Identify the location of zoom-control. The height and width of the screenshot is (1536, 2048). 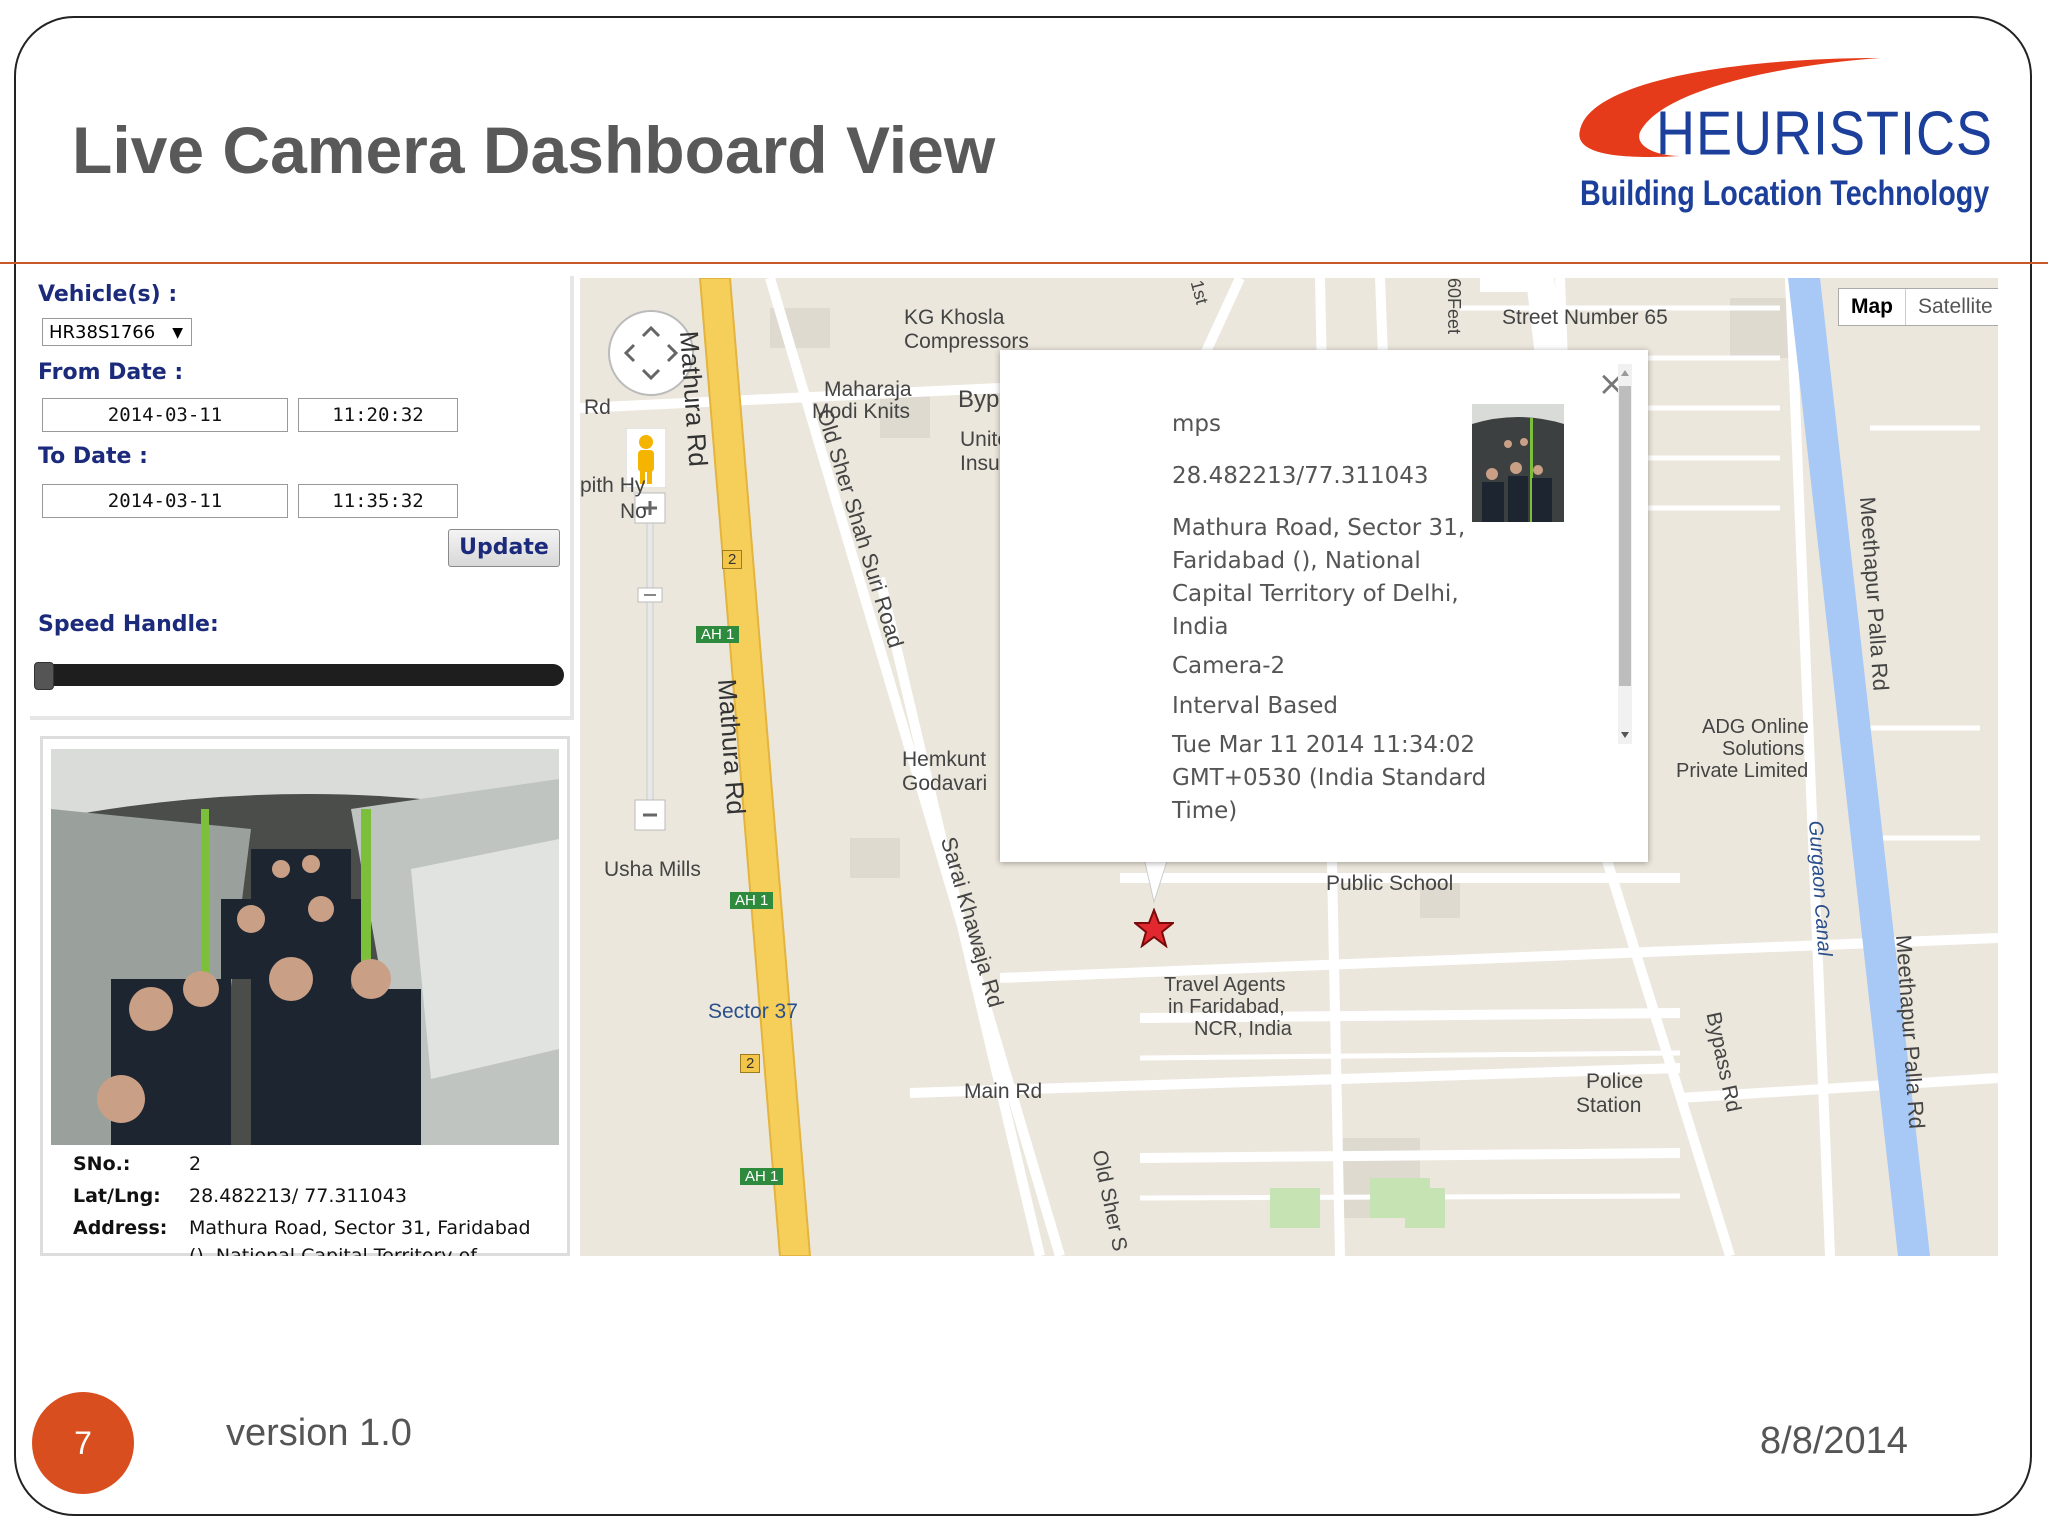
(650, 662).